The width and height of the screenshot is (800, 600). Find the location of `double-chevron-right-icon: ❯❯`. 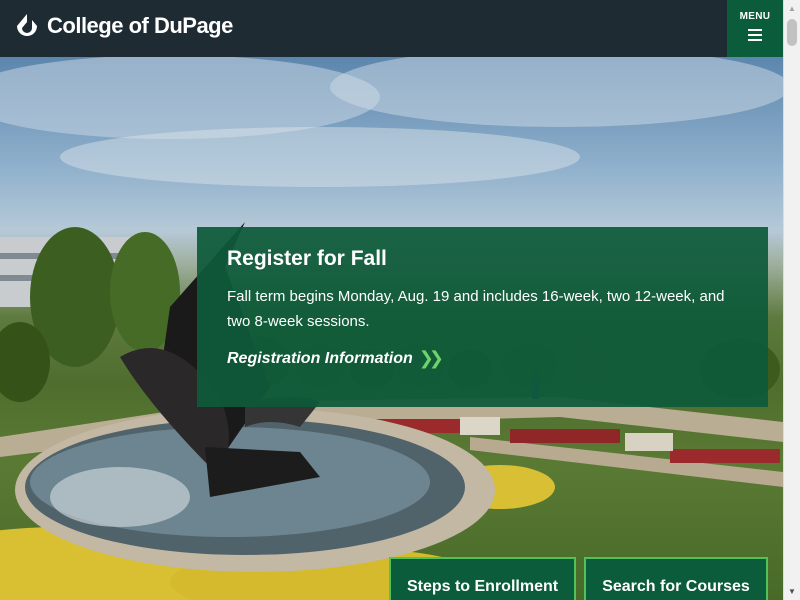

double-chevron-right-icon: ❯❯ is located at coordinates (431, 358).